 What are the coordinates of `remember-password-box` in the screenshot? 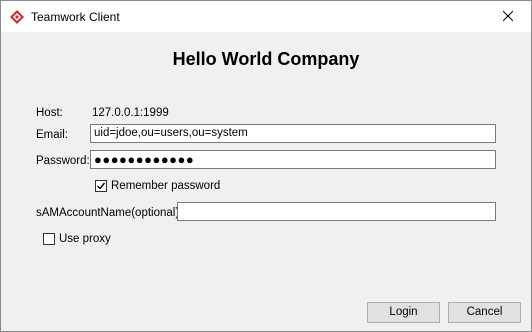 It's located at (101, 186).